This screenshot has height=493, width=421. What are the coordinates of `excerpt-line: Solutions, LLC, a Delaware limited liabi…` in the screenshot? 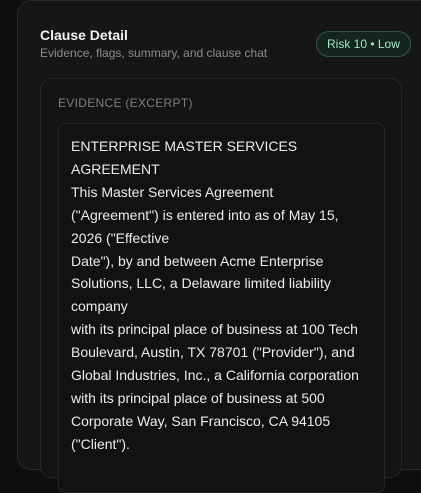 It's located at (201, 283).